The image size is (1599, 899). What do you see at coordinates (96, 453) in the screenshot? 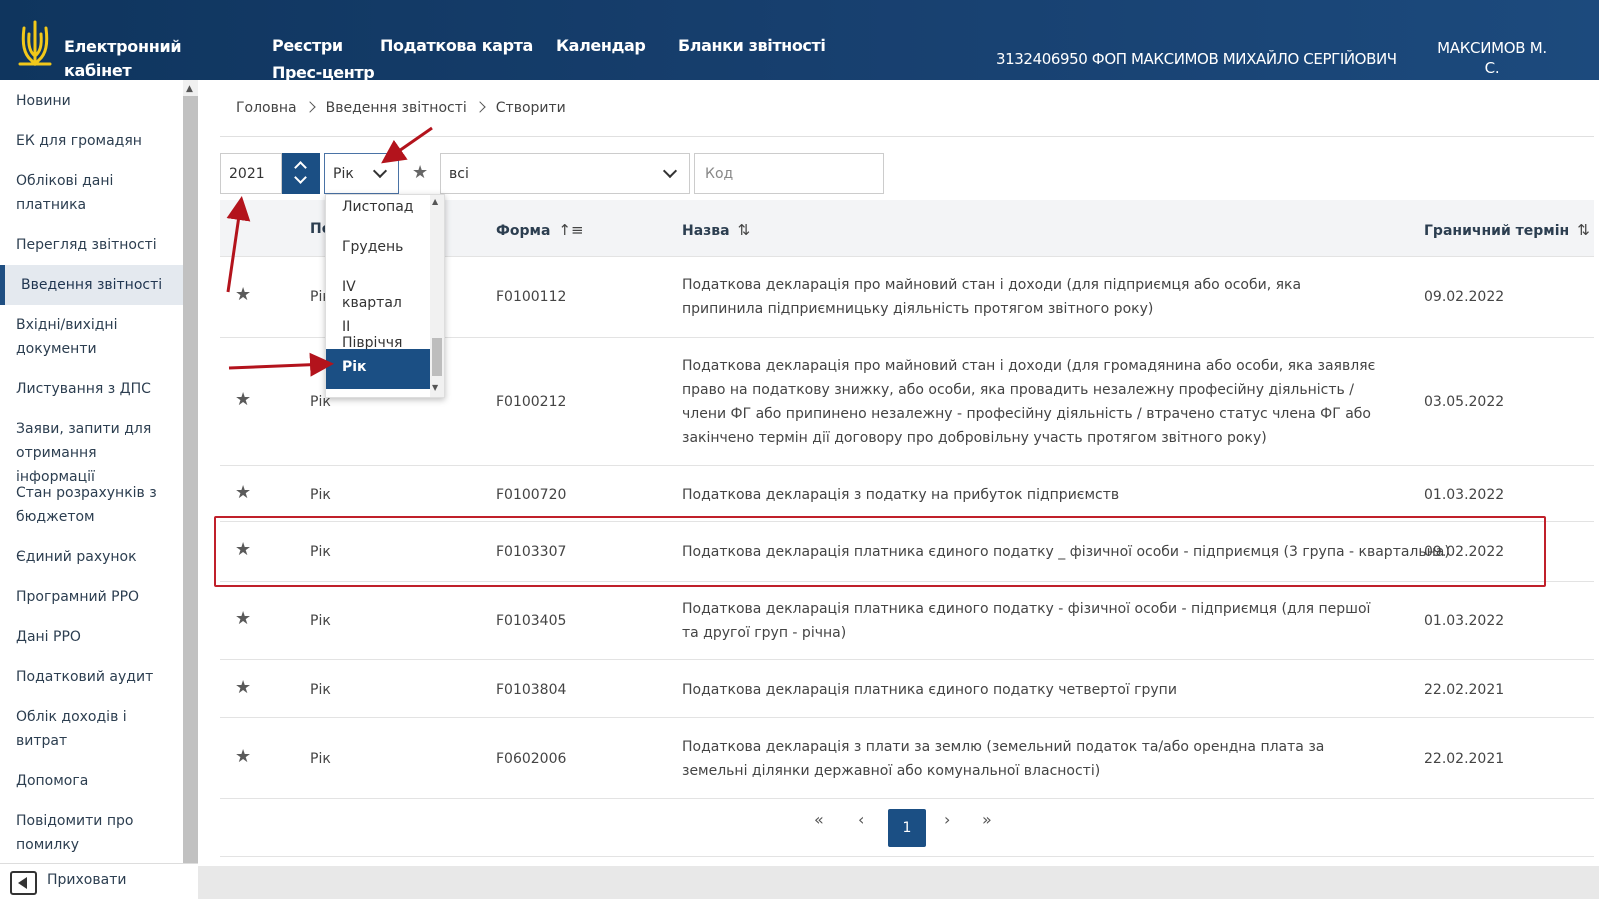
I see `sidebar-item-requests: Заяви, запити для отримання інформації` at bounding box center [96, 453].